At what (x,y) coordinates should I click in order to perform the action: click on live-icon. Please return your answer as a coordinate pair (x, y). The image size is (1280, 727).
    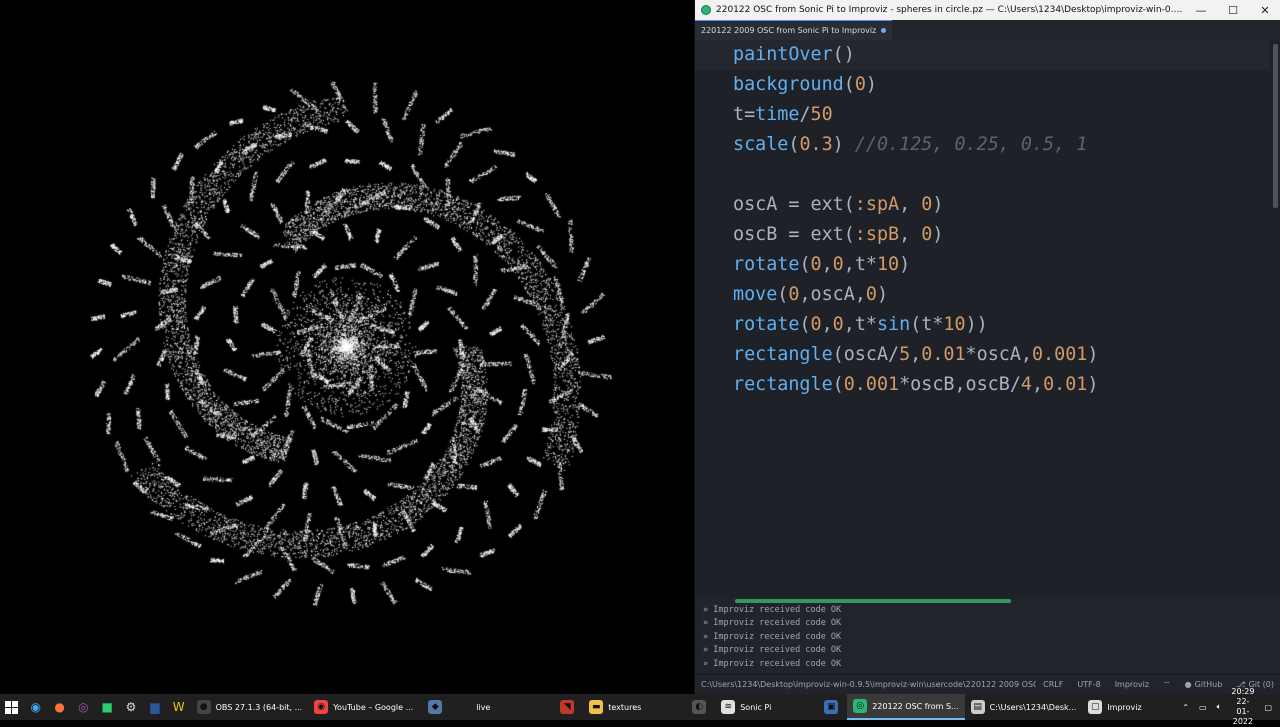
    Looking at the image, I should click on (464, 707).